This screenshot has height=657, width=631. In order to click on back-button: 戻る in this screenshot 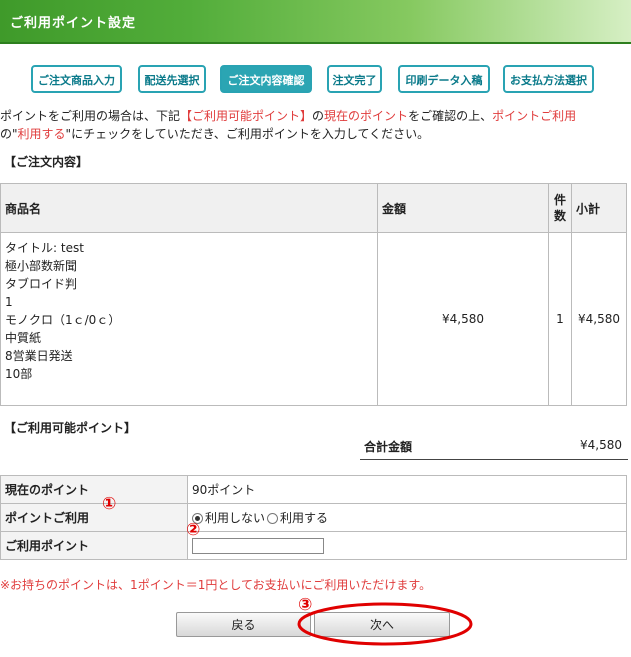, I will do `click(243, 624)`.